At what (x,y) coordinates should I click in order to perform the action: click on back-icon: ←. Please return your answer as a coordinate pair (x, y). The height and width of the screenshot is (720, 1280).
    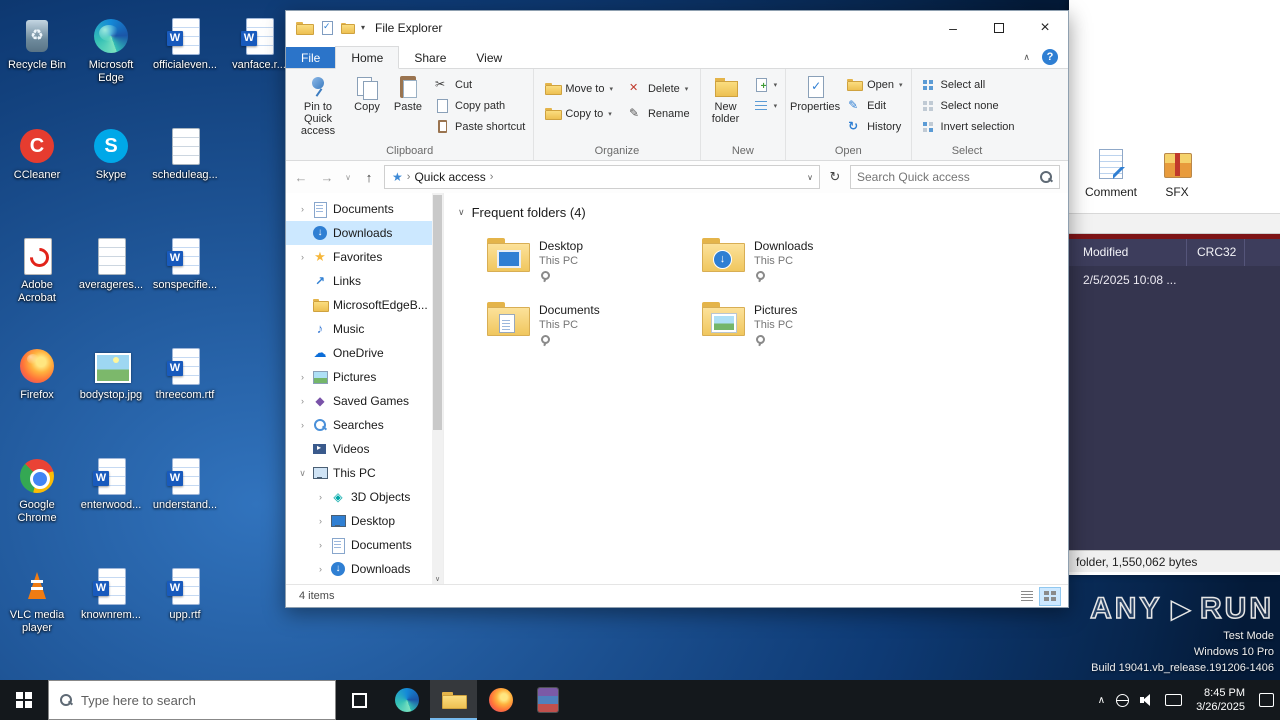
    Looking at the image, I should click on (301, 177).